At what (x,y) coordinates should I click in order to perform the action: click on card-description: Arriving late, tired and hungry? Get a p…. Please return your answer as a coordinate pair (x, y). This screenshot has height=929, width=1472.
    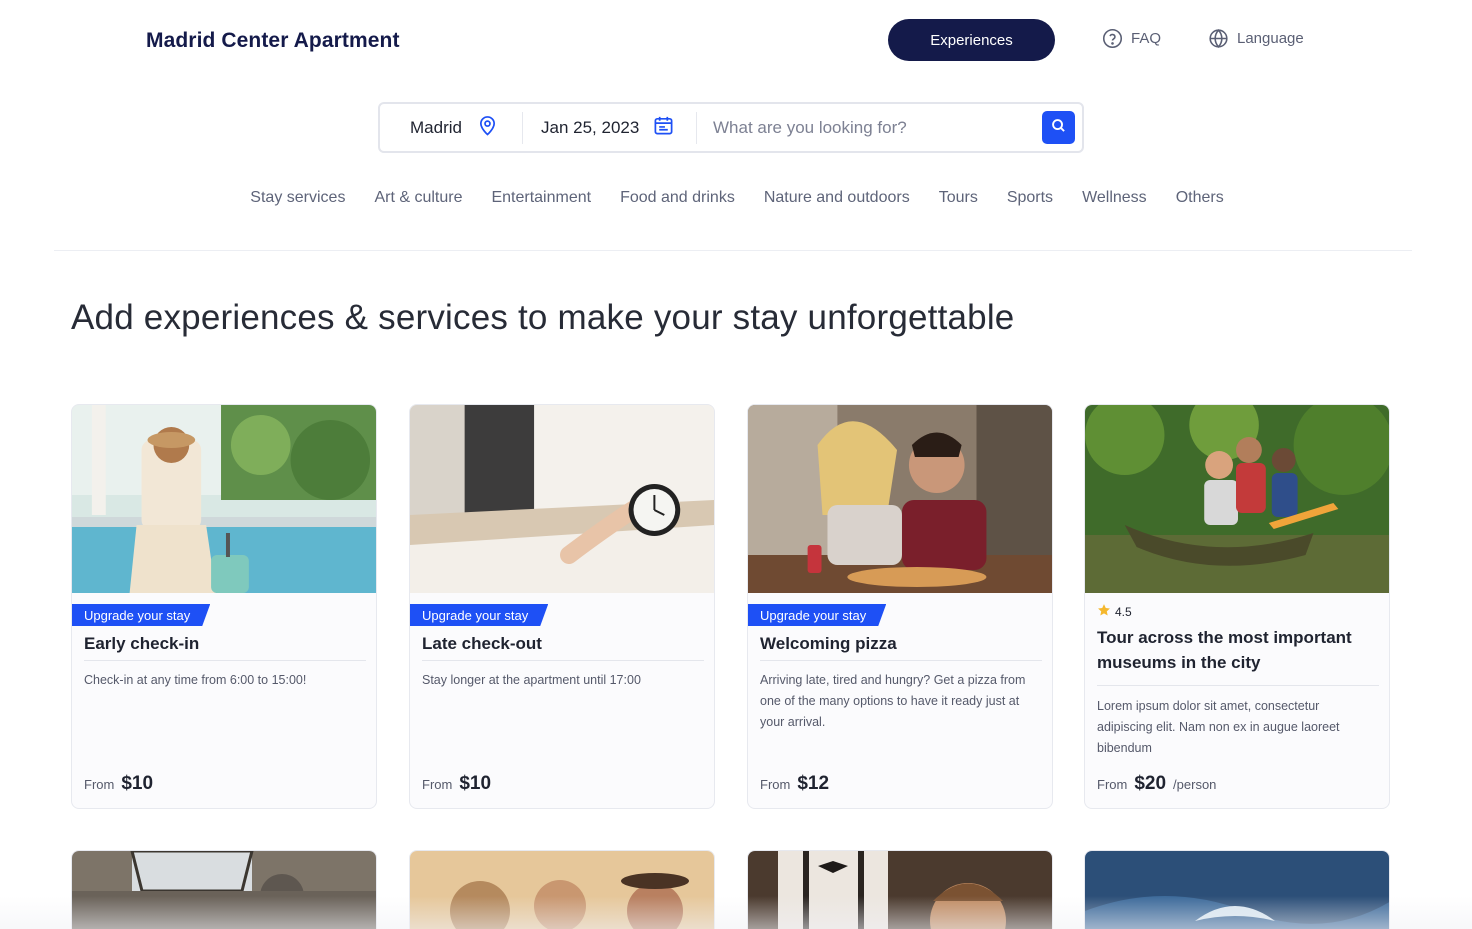
    Looking at the image, I should click on (893, 701).